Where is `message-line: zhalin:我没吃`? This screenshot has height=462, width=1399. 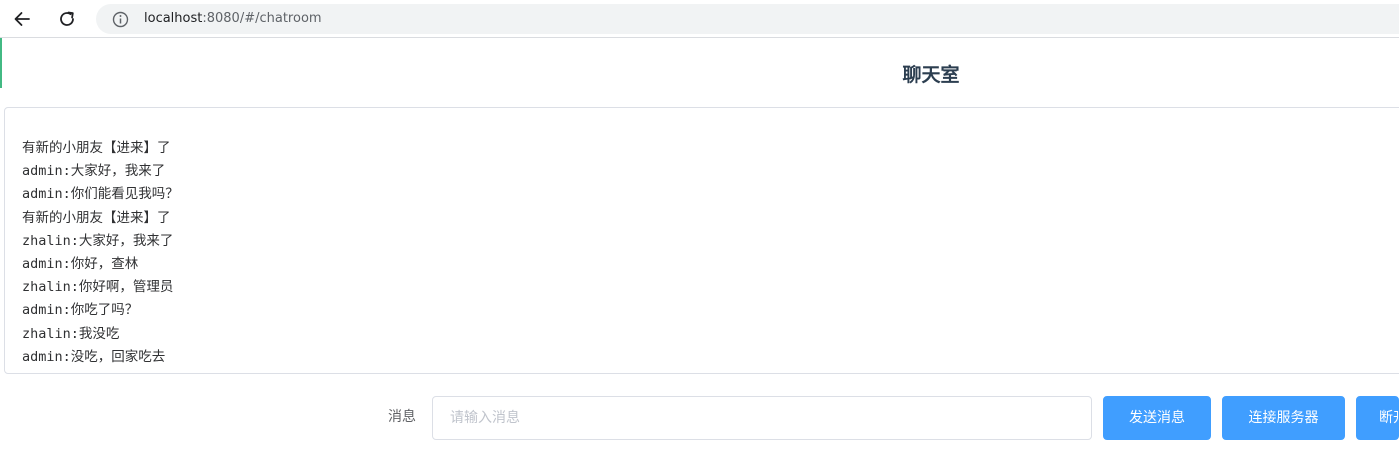 message-line: zhalin:我没吃 is located at coordinates (71, 333).